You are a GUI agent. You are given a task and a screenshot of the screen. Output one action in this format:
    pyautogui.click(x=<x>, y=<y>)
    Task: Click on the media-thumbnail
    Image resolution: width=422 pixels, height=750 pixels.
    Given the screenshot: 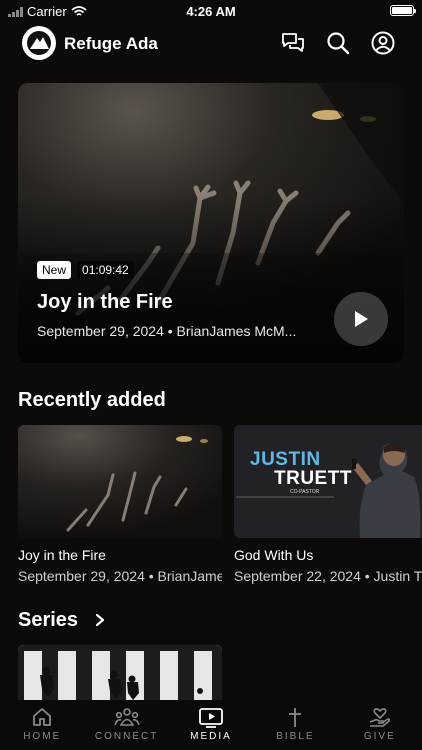 What is the action you would take?
    pyautogui.click(x=120, y=481)
    